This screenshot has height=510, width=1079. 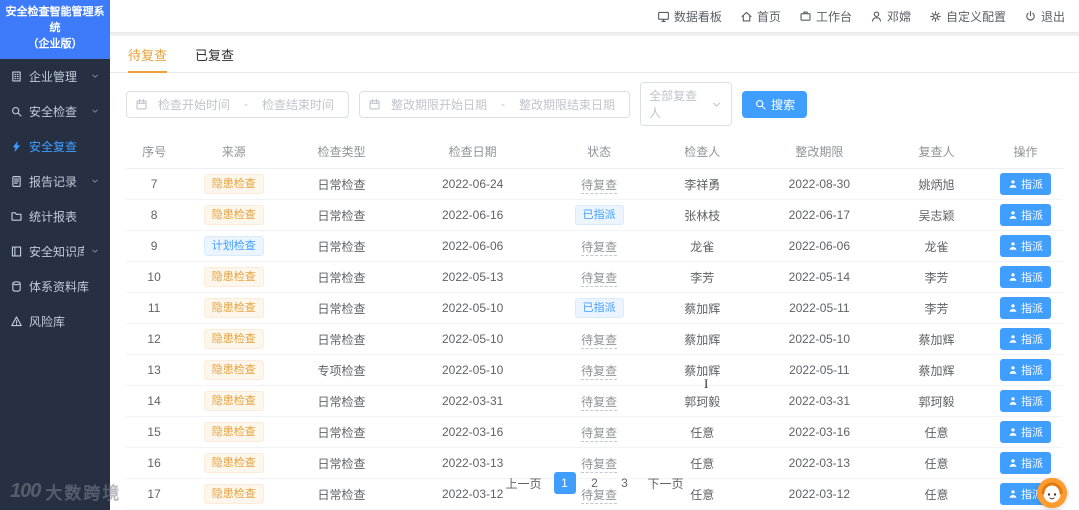 I want to click on search-button: 搜索, so click(x=775, y=104).